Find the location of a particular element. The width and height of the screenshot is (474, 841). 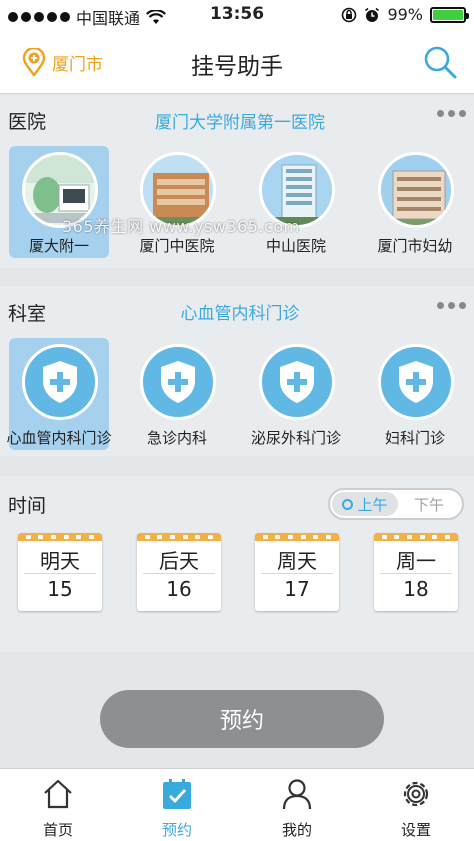

tab-label: 首页 is located at coordinates (57, 830).